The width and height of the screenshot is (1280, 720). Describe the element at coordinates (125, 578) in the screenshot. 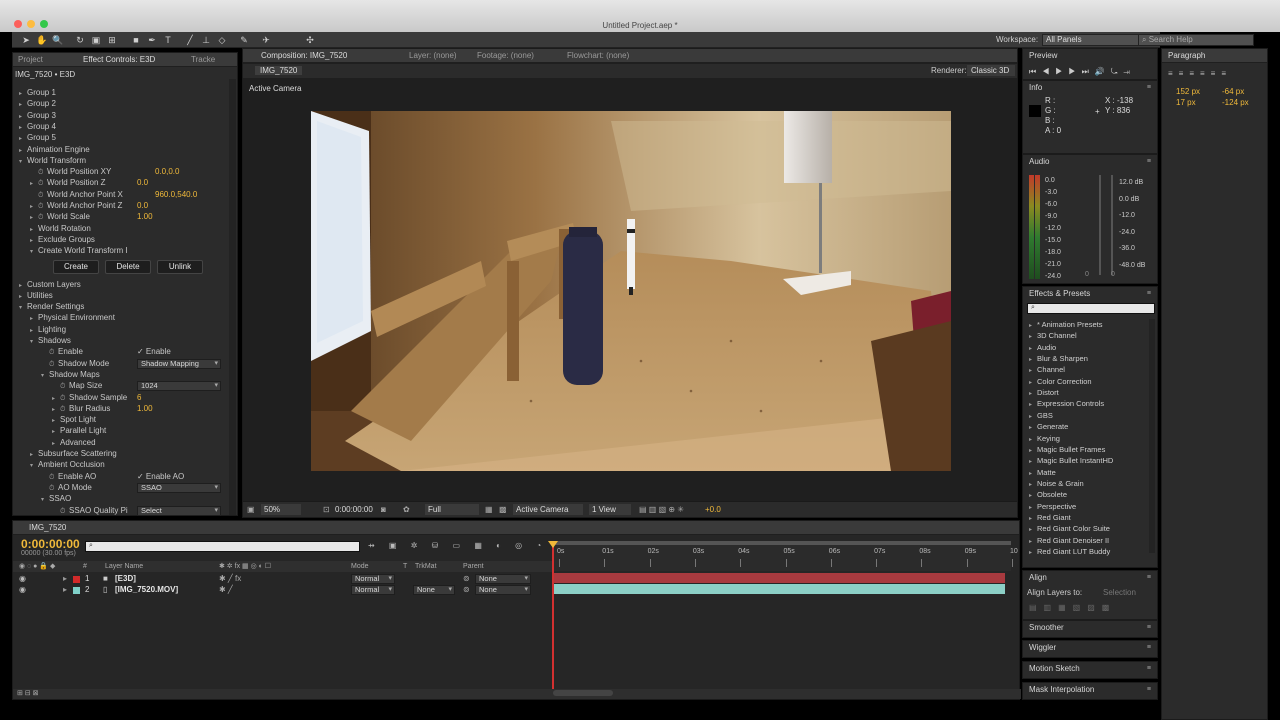

I see `layer-name: [E3D]` at that location.